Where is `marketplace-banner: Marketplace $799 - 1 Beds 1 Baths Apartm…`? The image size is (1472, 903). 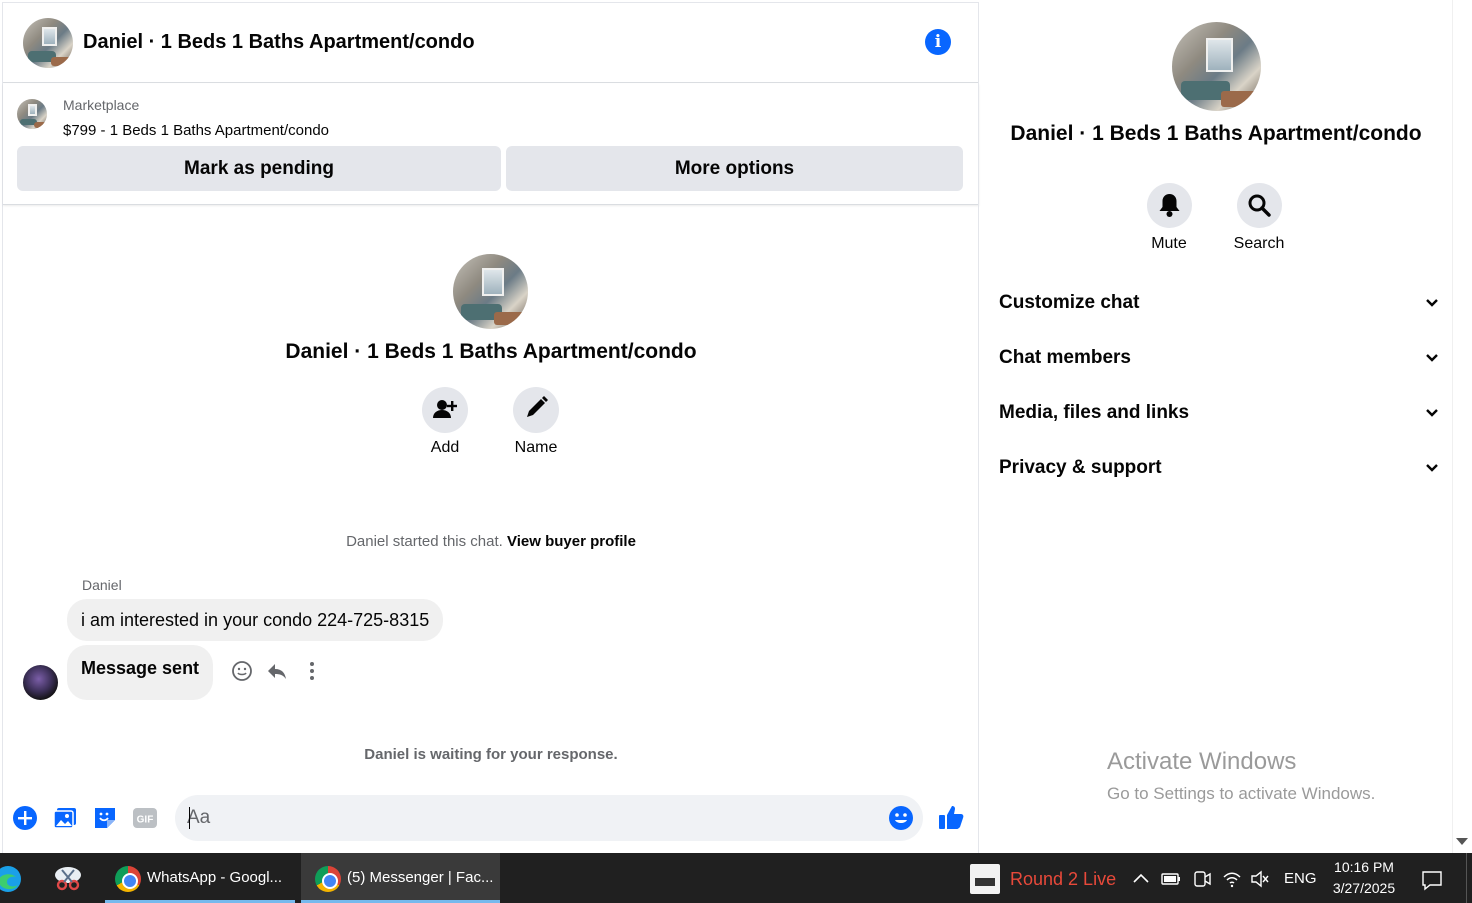 marketplace-banner: Marketplace $799 - 1 Beds 1 Baths Apartm… is located at coordinates (491, 144).